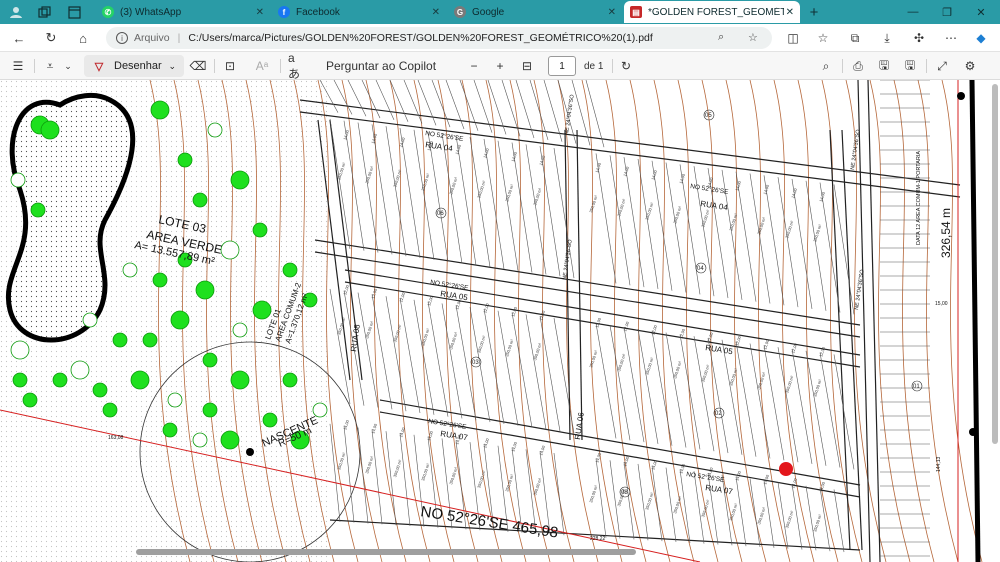 The height and width of the screenshot is (562, 1000). What do you see at coordinates (951, 38) in the screenshot?
I see `more-icon: ⋯` at bounding box center [951, 38].